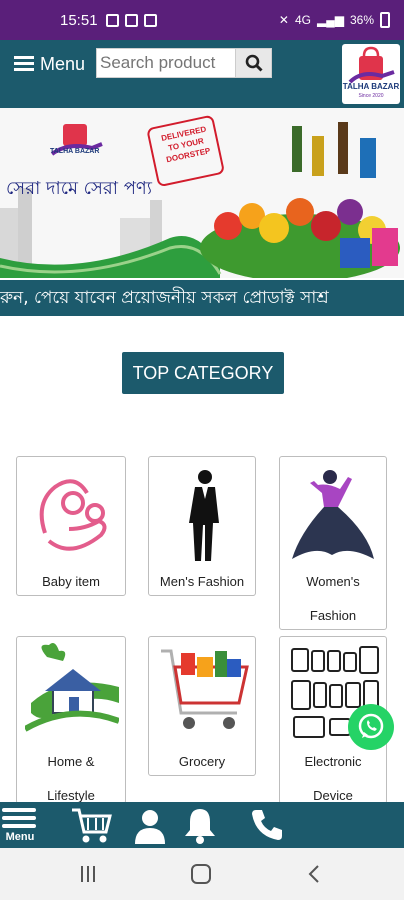  I want to click on menu-label: Menu, so click(63, 63).